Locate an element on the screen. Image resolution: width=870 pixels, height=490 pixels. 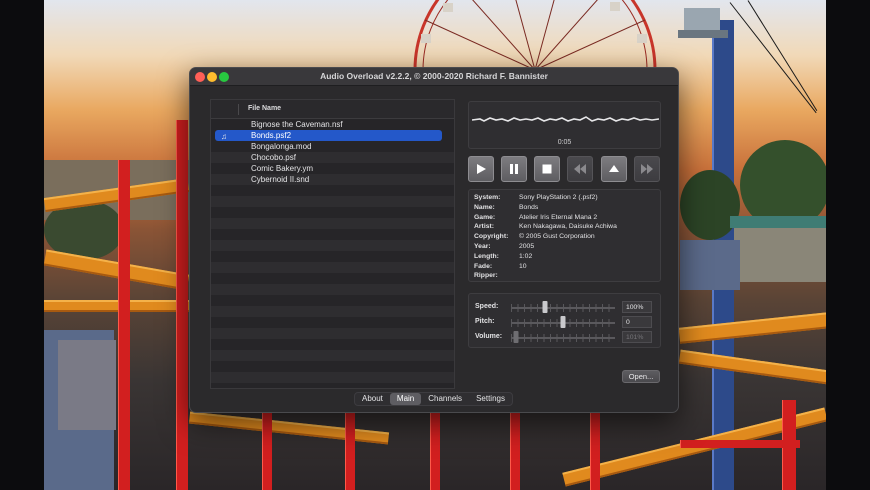
waveform-display: 0:05 is located at coordinates (564, 125).